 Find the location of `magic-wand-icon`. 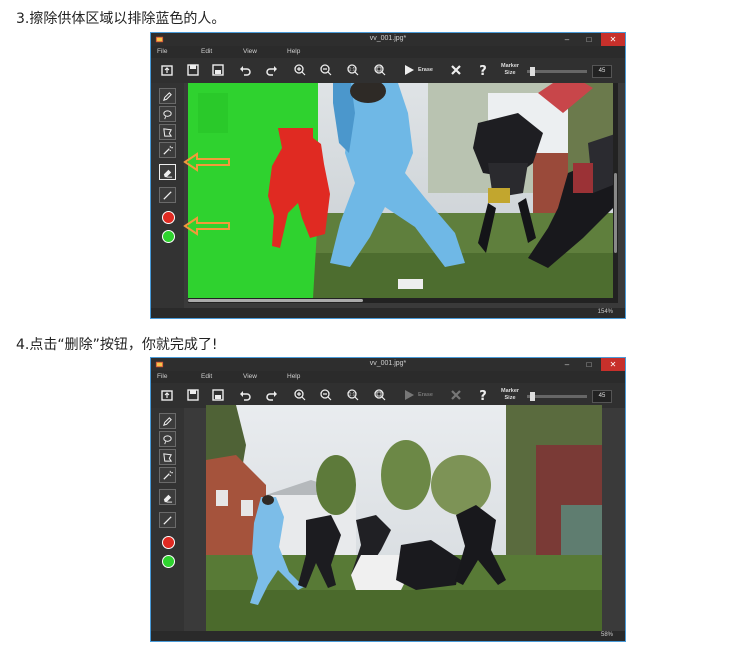

magic-wand-icon is located at coordinates (168, 150).